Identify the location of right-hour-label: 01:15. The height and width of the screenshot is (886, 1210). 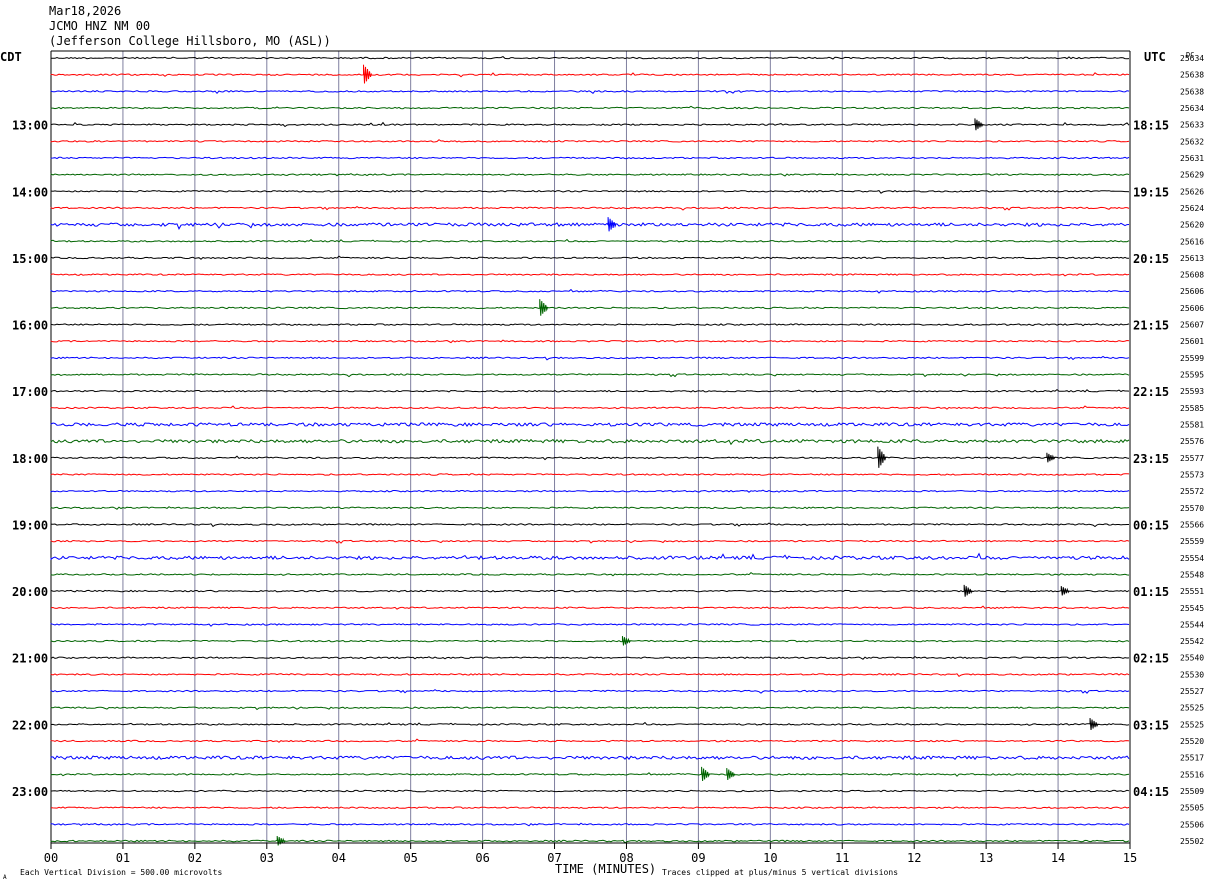
(1151, 592).